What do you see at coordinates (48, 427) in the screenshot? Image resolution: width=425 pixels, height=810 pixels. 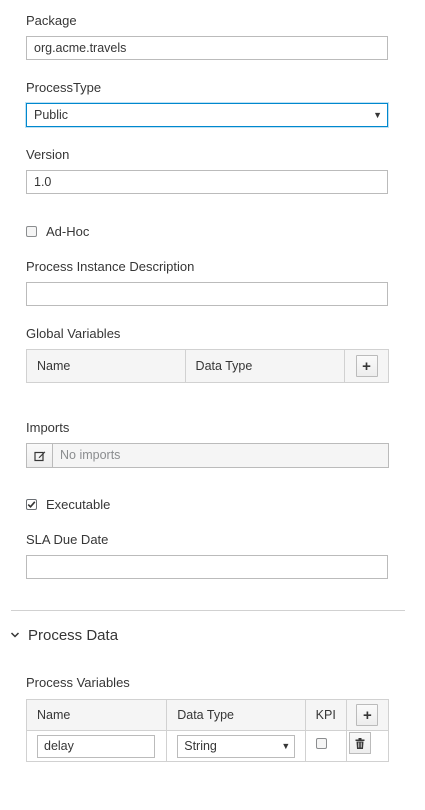 I see `imports-label: Imports` at bounding box center [48, 427].